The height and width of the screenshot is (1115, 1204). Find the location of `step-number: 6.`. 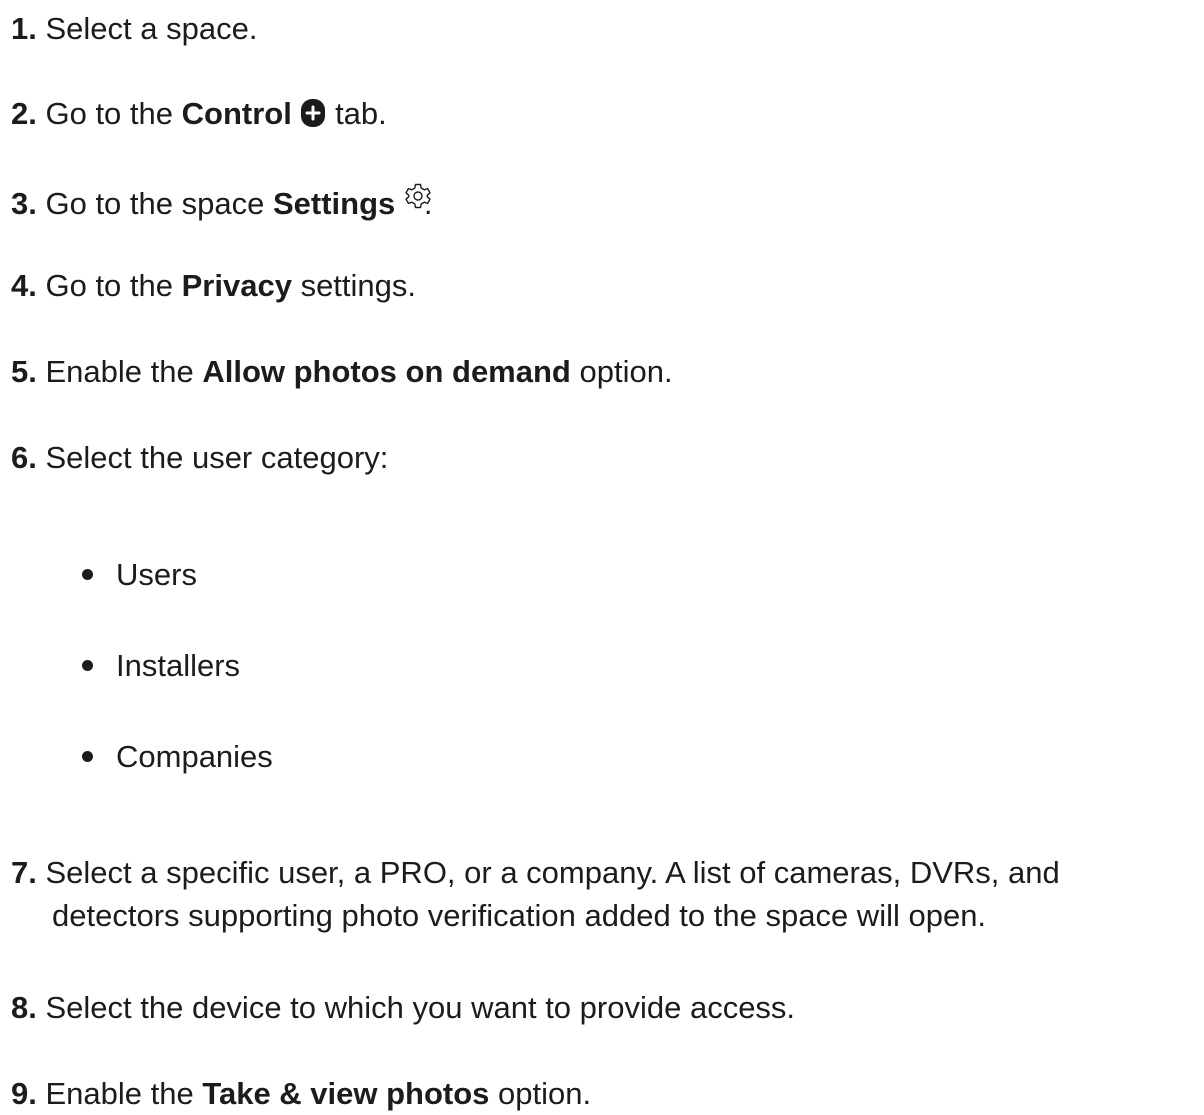

step-number: 6. is located at coordinates (24, 457).